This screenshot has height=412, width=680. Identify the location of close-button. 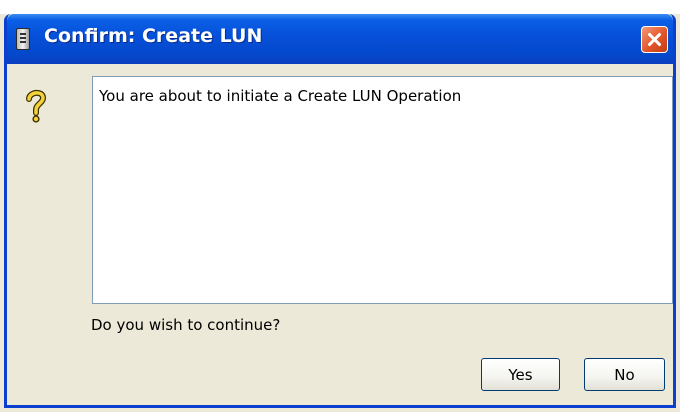
(654, 39).